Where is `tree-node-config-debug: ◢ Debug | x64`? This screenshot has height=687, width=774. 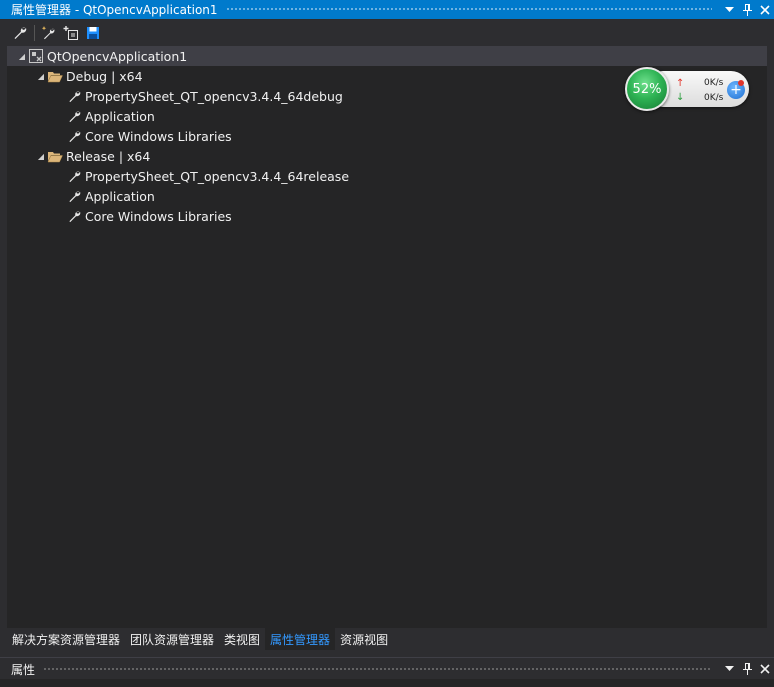
tree-node-config-debug: ◢ Debug | x64 is located at coordinates (89, 76).